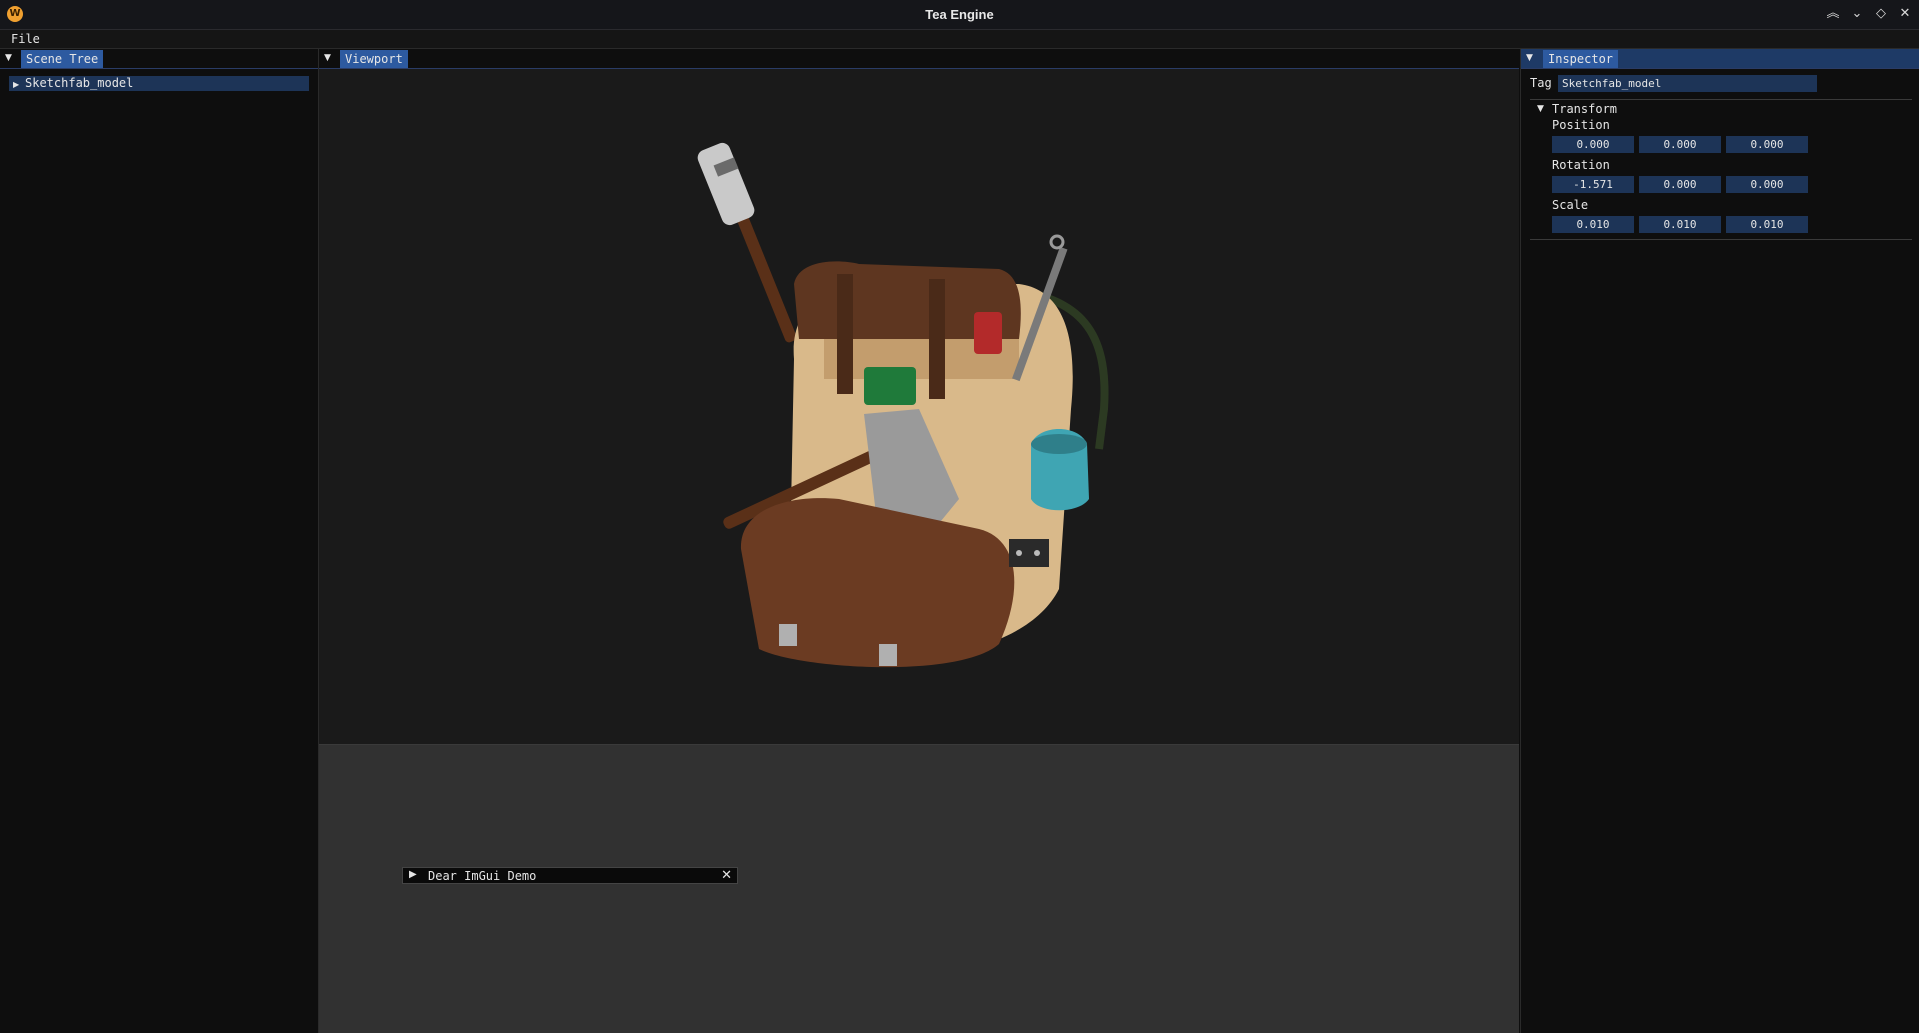 Image resolution: width=1919 pixels, height=1033 pixels. Describe the element at coordinates (919, 59) in the screenshot. I see `viewport-header: ▼ Viewport` at that location.